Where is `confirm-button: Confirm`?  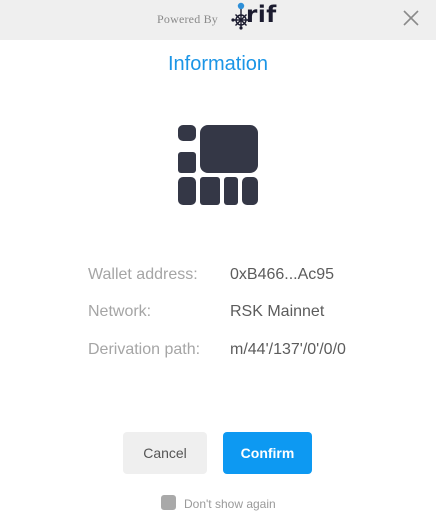
confirm-button: Confirm is located at coordinates (267, 453).